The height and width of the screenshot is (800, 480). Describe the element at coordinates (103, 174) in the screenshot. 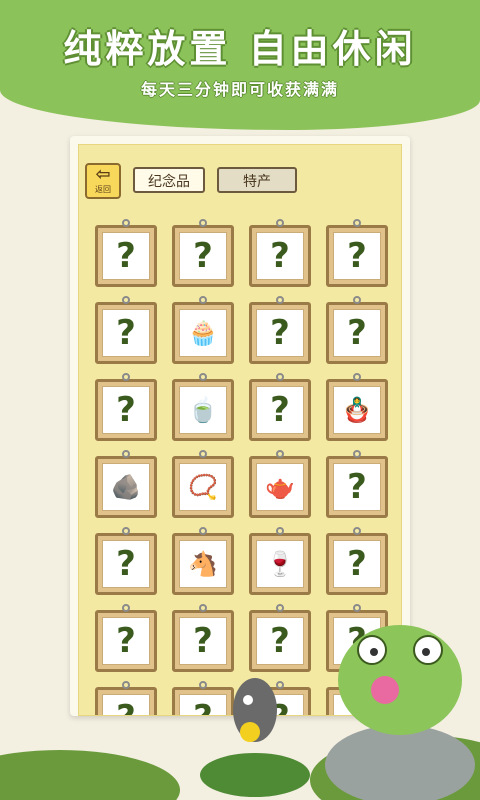

I see `back-arrow-icon: ⇦` at that location.